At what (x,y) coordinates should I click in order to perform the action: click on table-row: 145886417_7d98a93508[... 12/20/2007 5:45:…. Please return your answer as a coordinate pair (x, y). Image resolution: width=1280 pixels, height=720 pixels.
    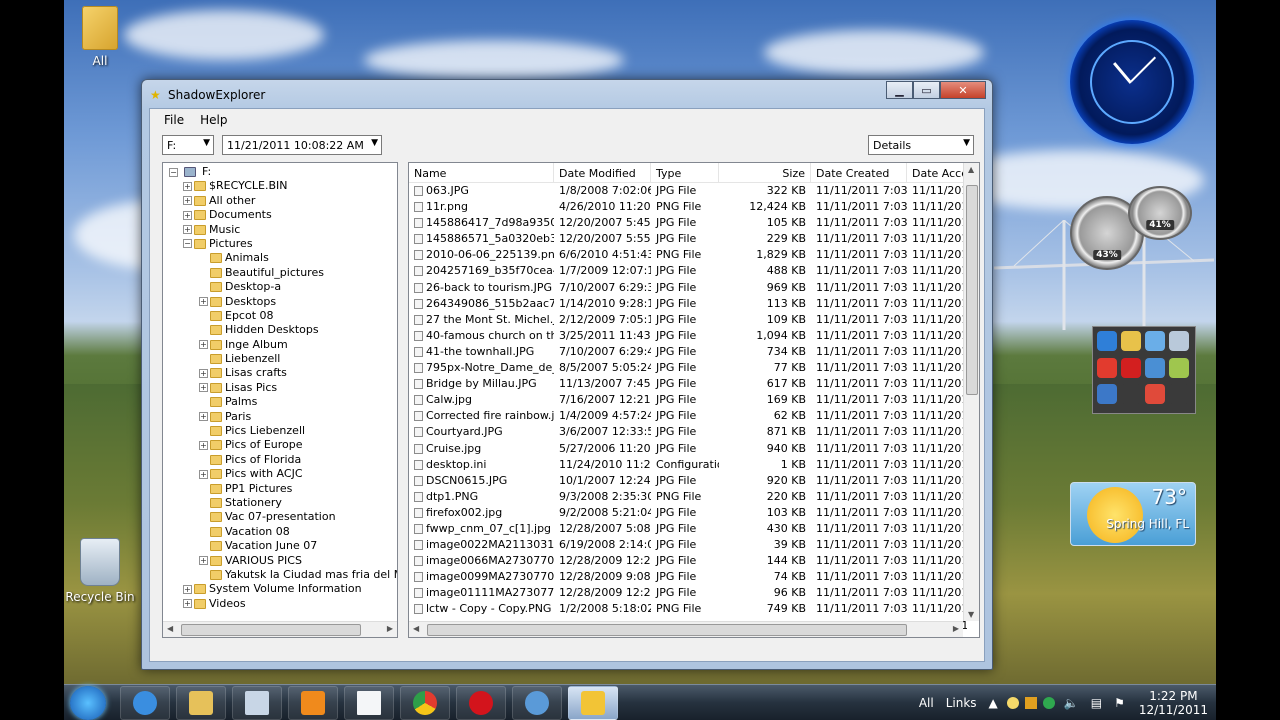
    Looking at the image, I should click on (694, 223).